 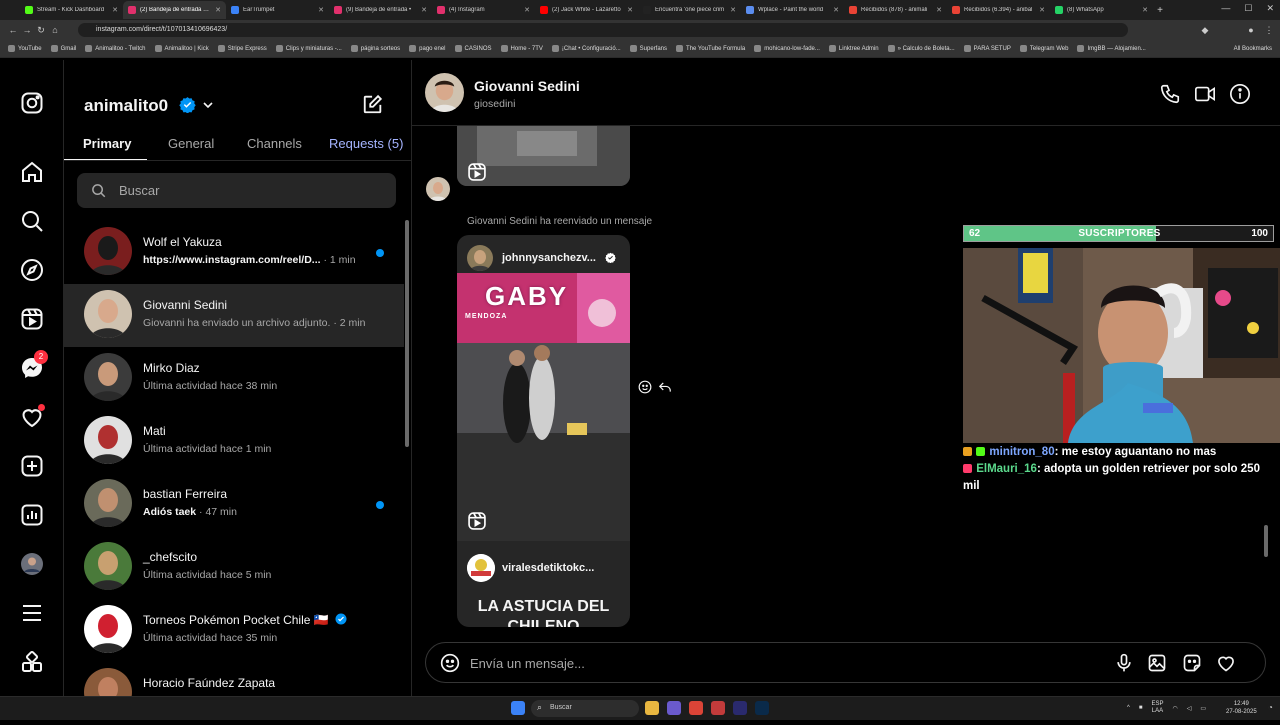 What do you see at coordinates (481, 568) in the screenshot?
I see `reel-source-avatar` at bounding box center [481, 568].